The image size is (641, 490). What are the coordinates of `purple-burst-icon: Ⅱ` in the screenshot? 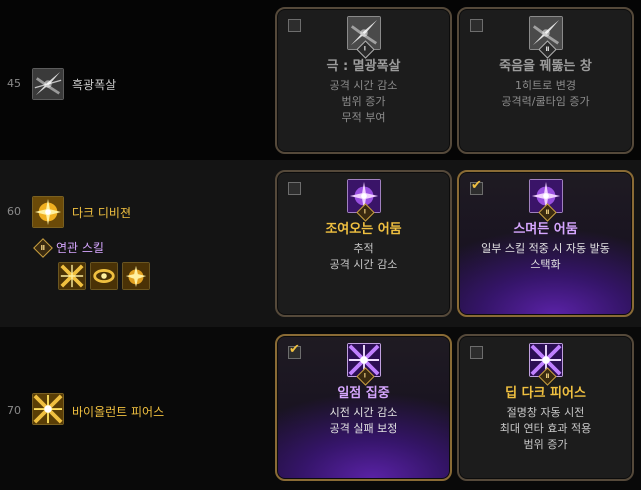 It's located at (546, 200).